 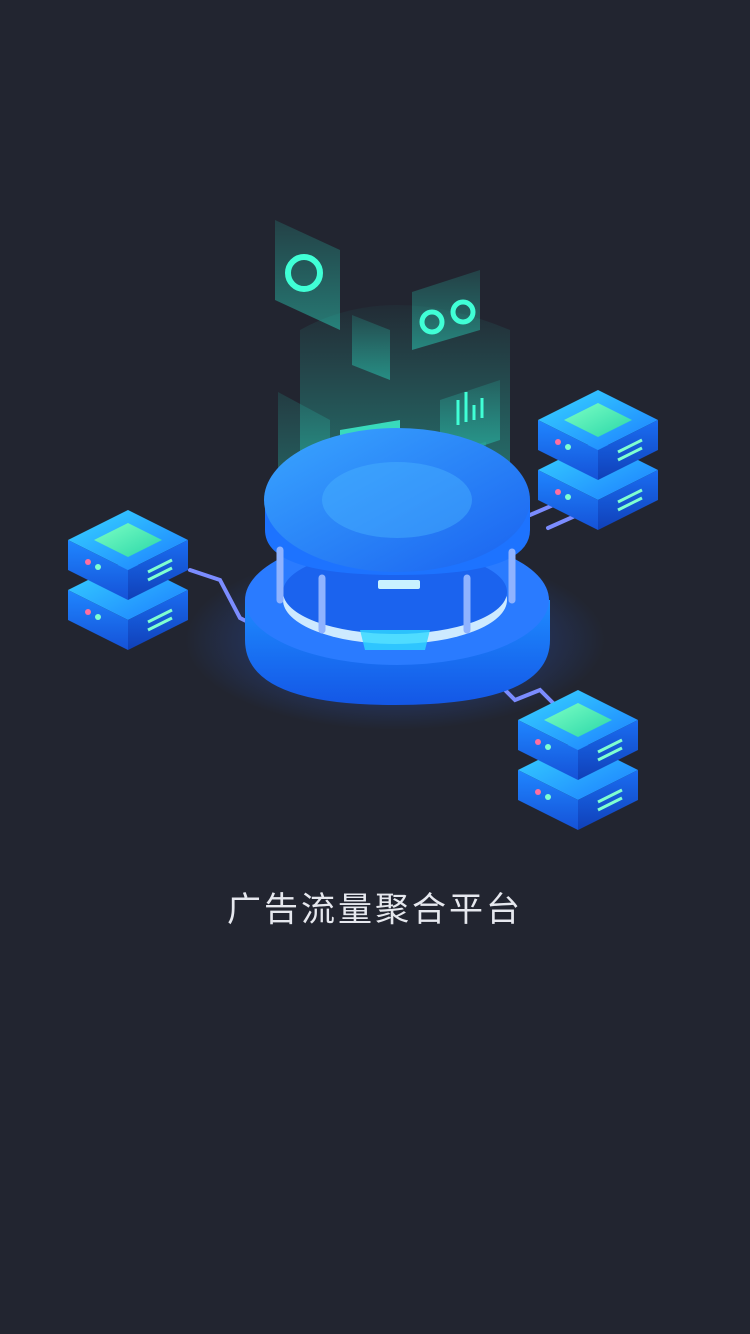 I want to click on splash-title: 广告流量聚合平台, so click(x=375, y=910).